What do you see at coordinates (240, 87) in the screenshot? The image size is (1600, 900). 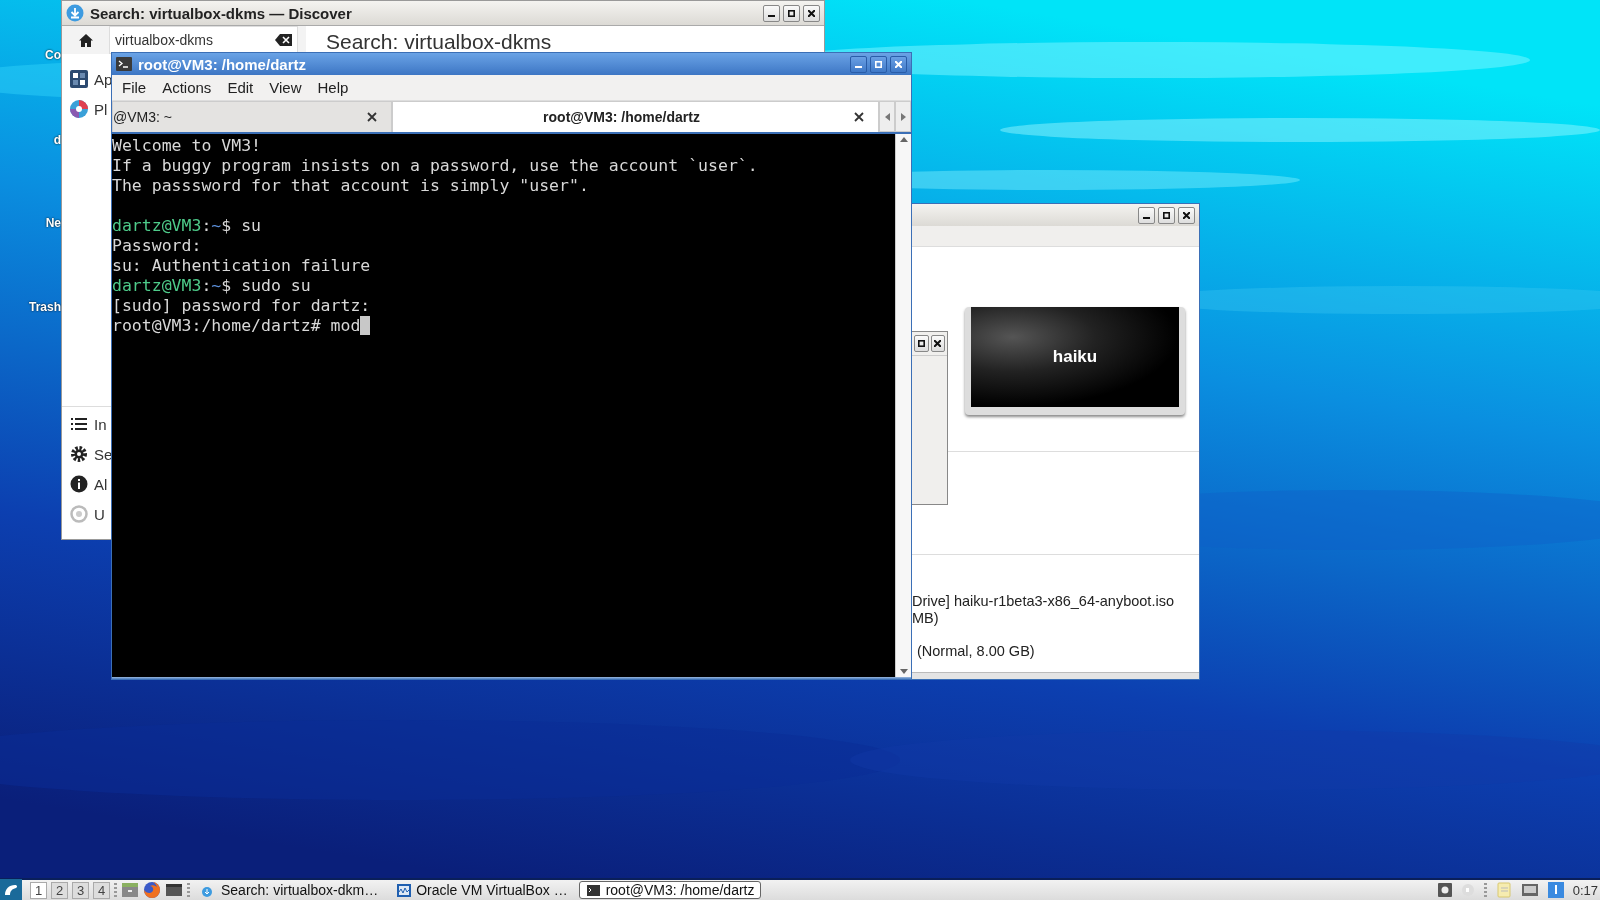 I see `menu-item: Edit` at bounding box center [240, 87].